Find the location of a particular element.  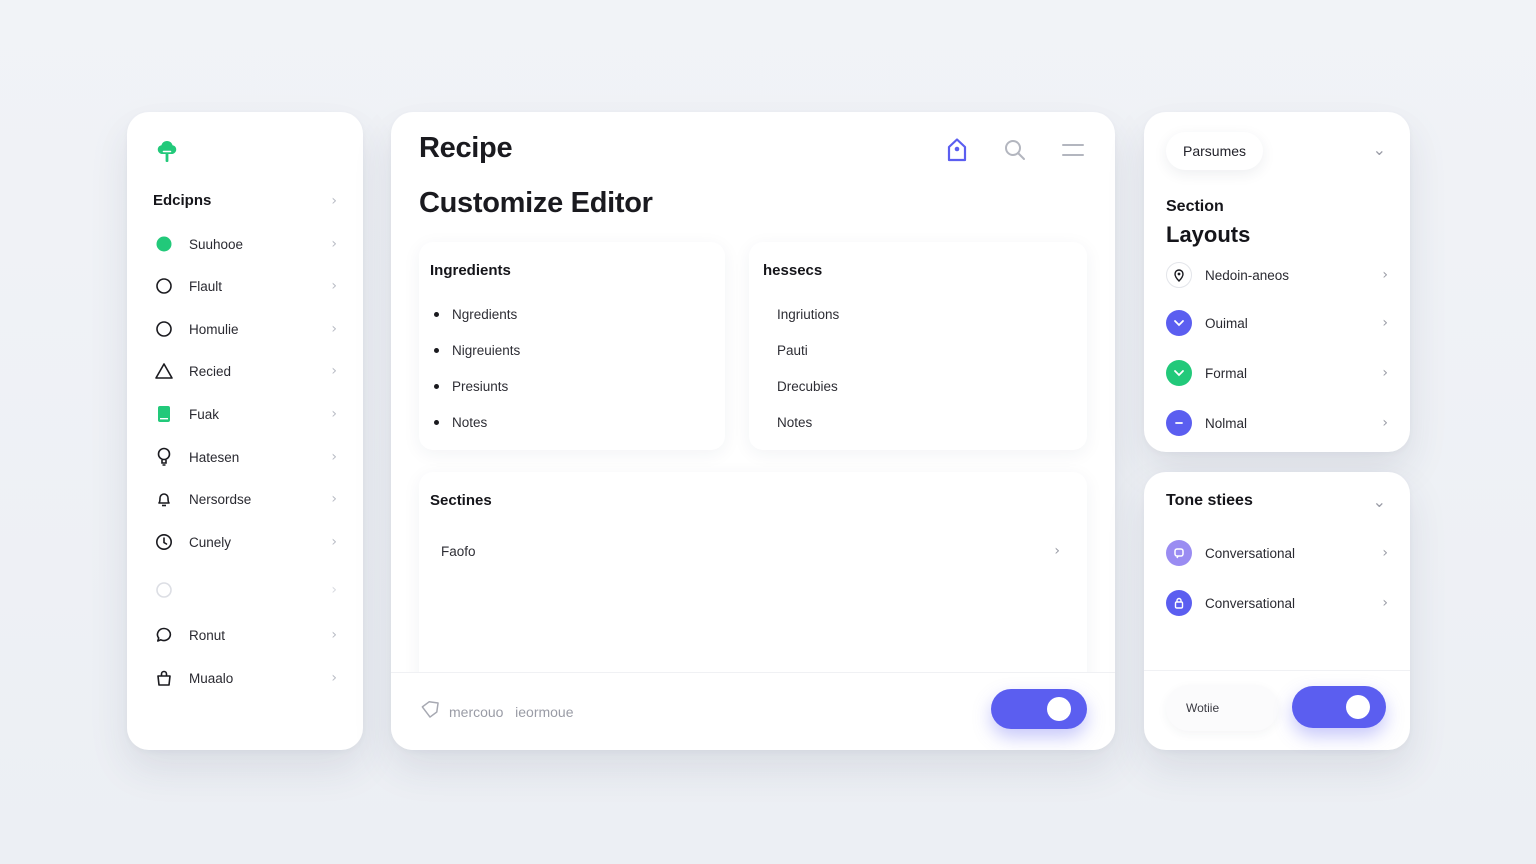

sidebar-item-muaalo: Muaalo › is located at coordinates (245, 678).